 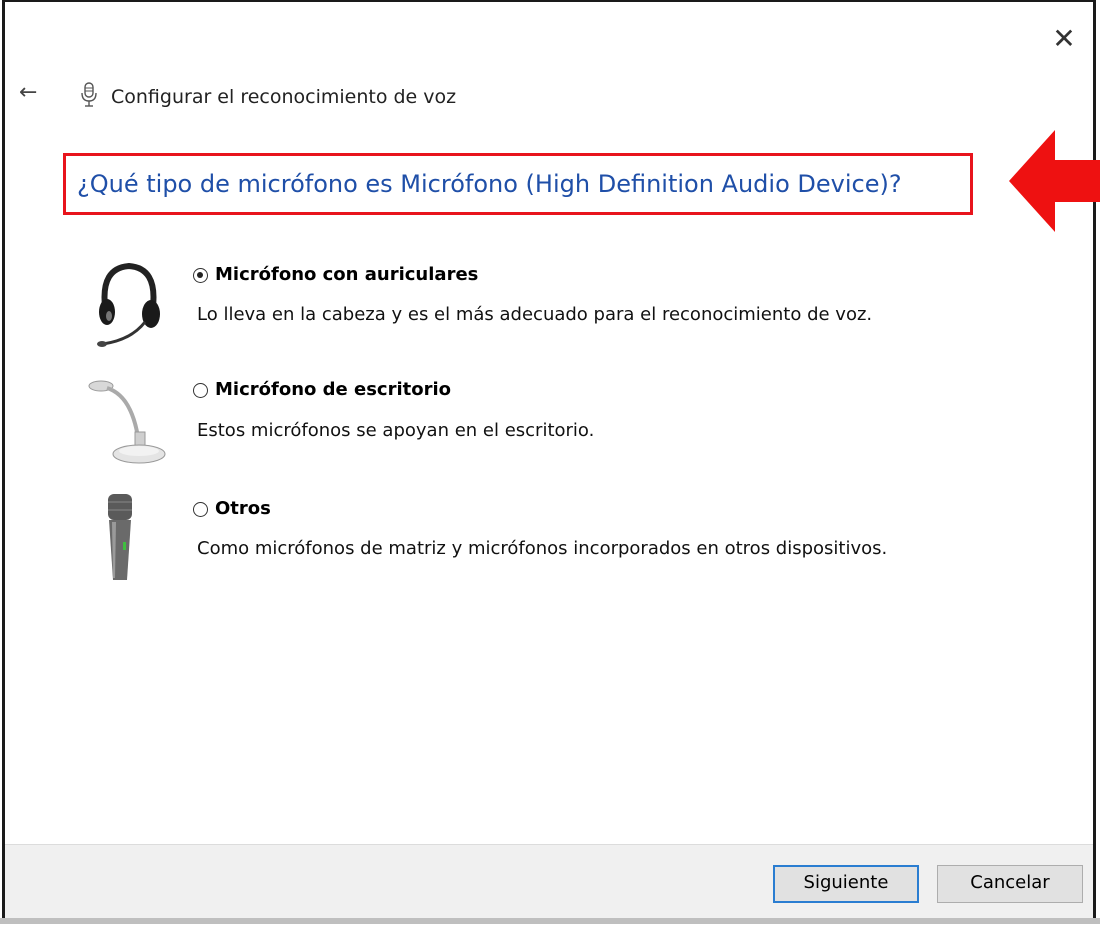 What do you see at coordinates (89, 94) in the screenshot?
I see `microphone-icon` at bounding box center [89, 94].